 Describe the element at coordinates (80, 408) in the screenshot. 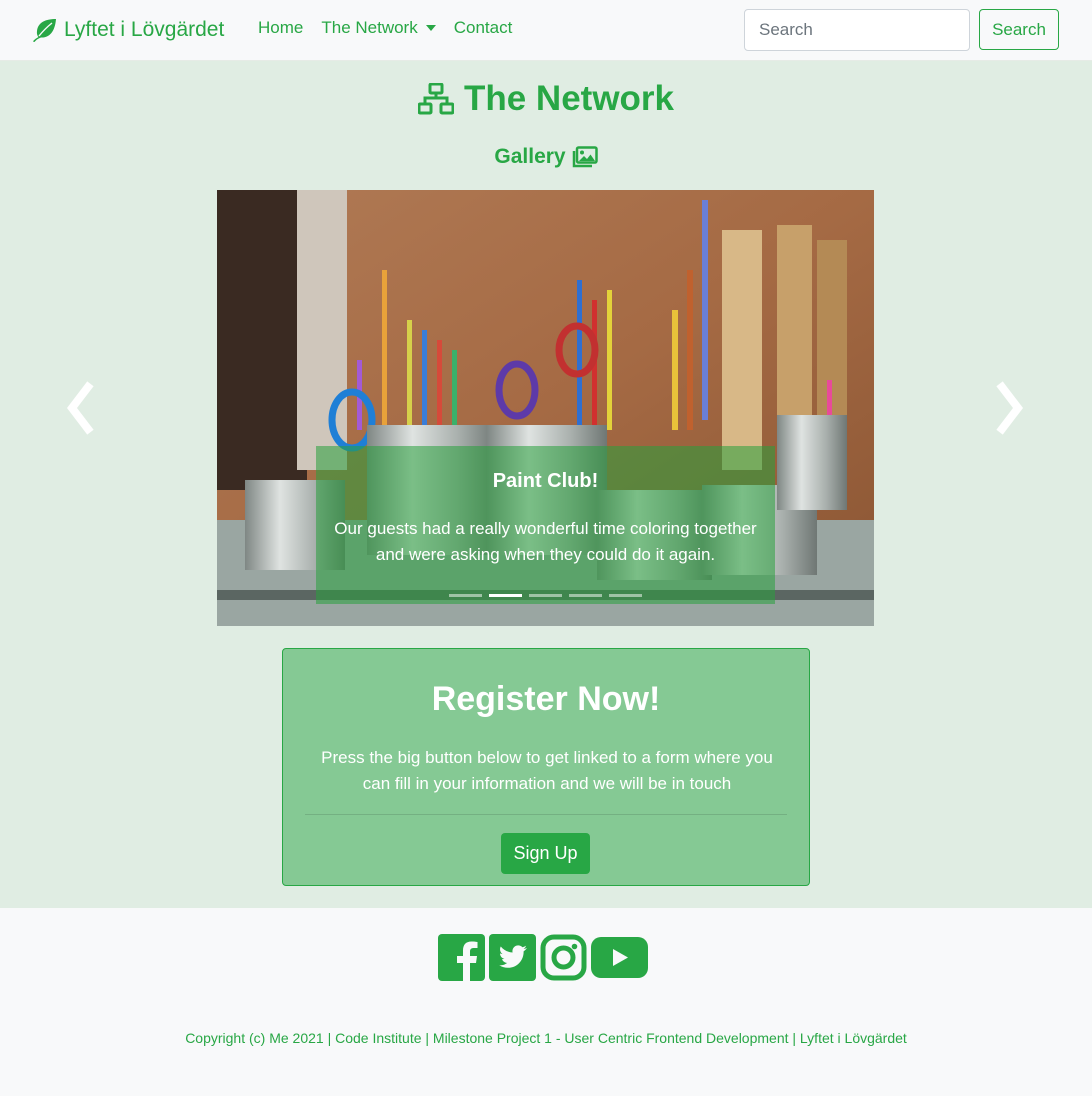

I see `carousel-prev-icon` at that location.